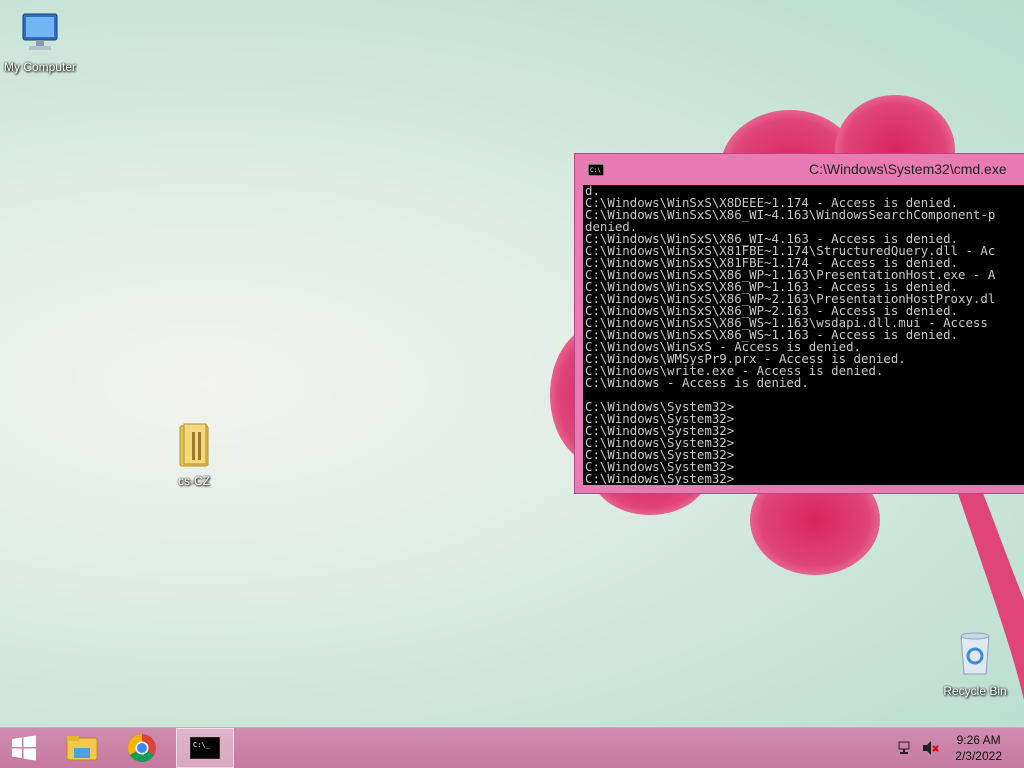 The image size is (1024, 768). I want to click on clock-time: 9:26 AM, so click(978, 740).